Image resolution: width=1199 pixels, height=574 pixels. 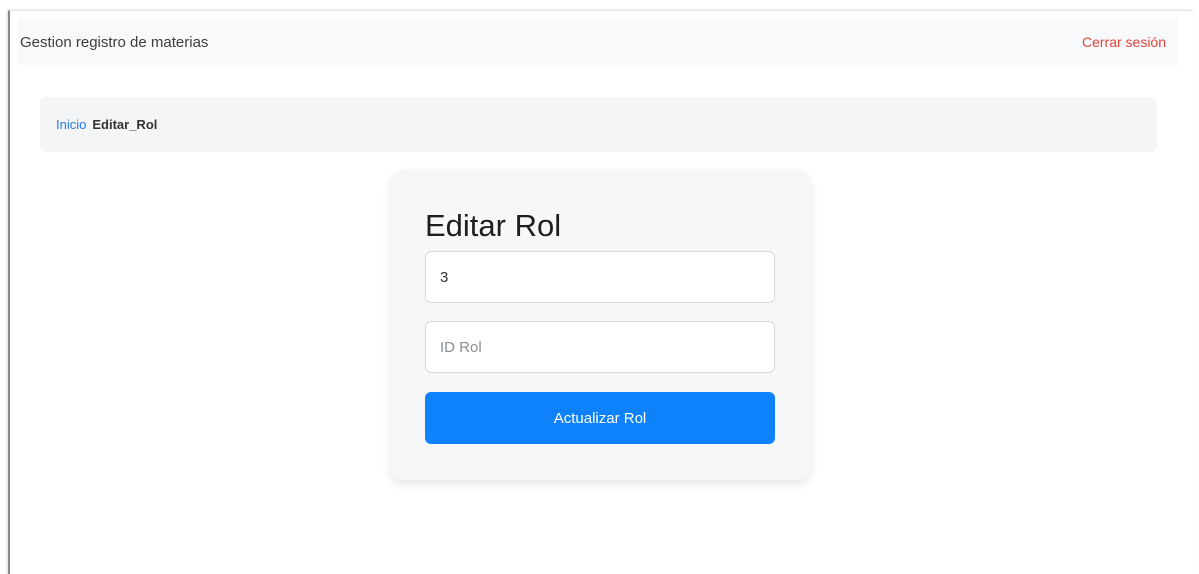 I want to click on role-name-input, so click(x=600, y=277).